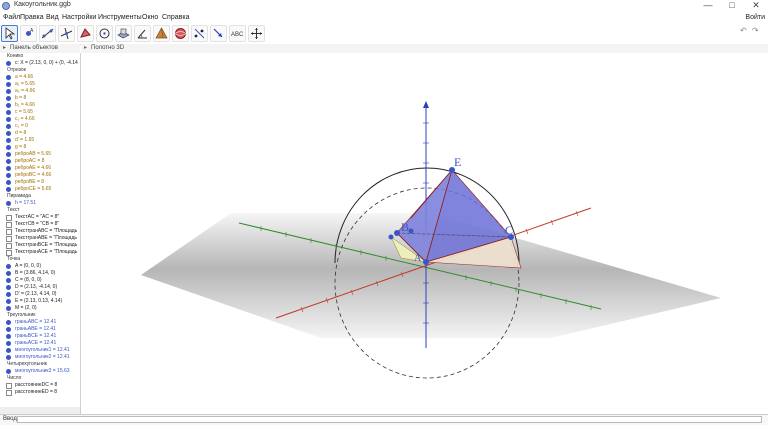 This screenshot has height=425, width=768. Describe the element at coordinates (40, 343) in the screenshot. I see `algebra-item: граньACE = 12.41` at that location.